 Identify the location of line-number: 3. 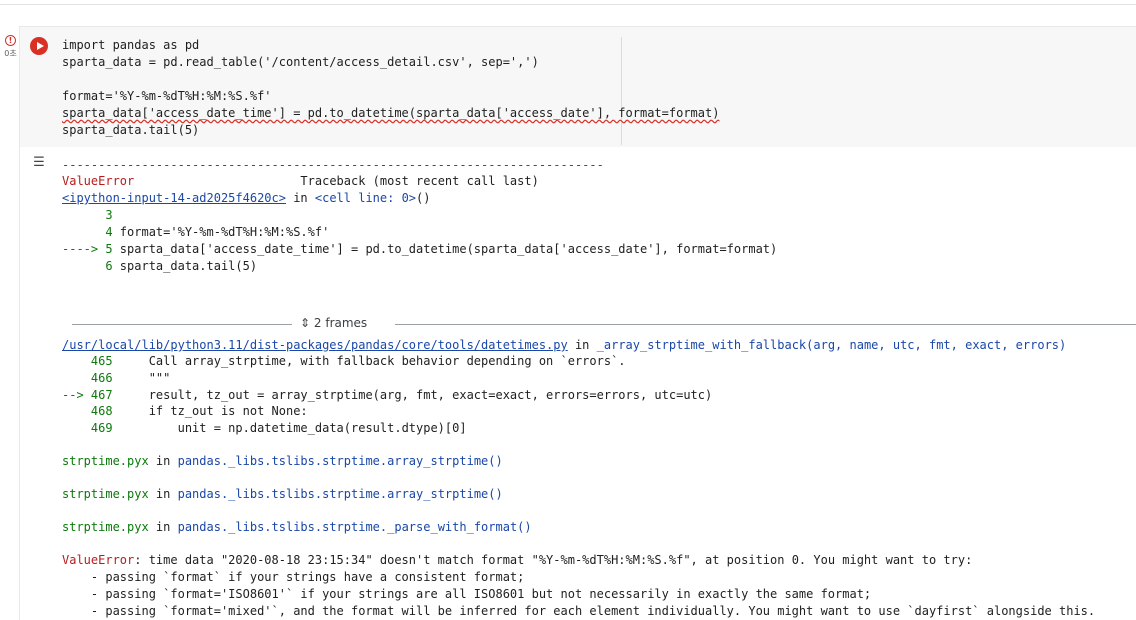
(87, 215).